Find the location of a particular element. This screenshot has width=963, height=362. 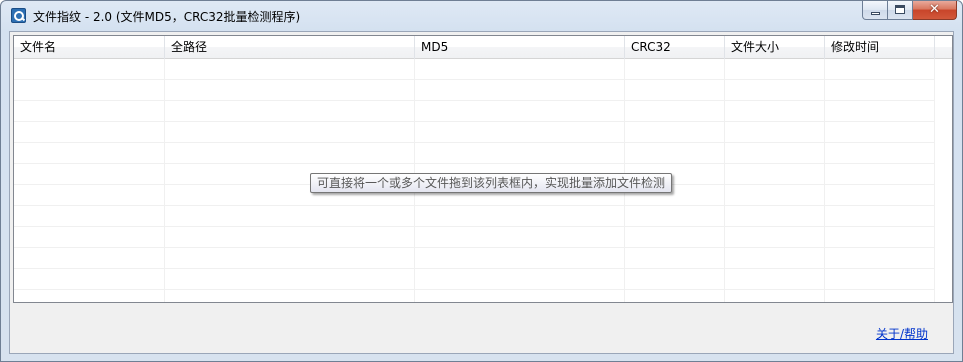

column-header-md5: MD5 is located at coordinates (520, 47).